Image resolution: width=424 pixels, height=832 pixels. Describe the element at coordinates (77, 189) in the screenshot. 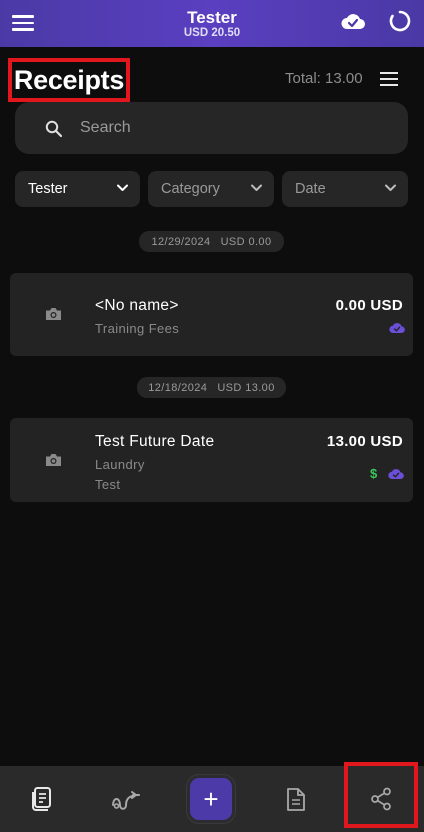

I see `user-filter-dropdown: Tester` at that location.